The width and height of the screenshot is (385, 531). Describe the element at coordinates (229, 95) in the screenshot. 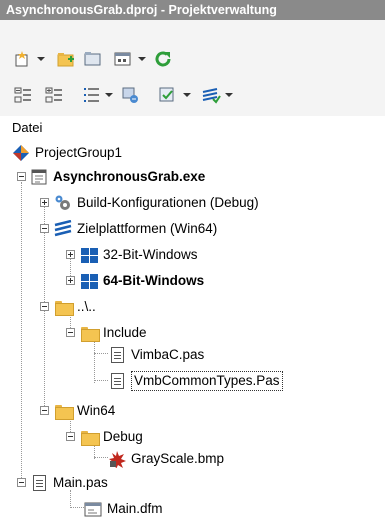

I see `build-config-dropdown-arrow` at that location.